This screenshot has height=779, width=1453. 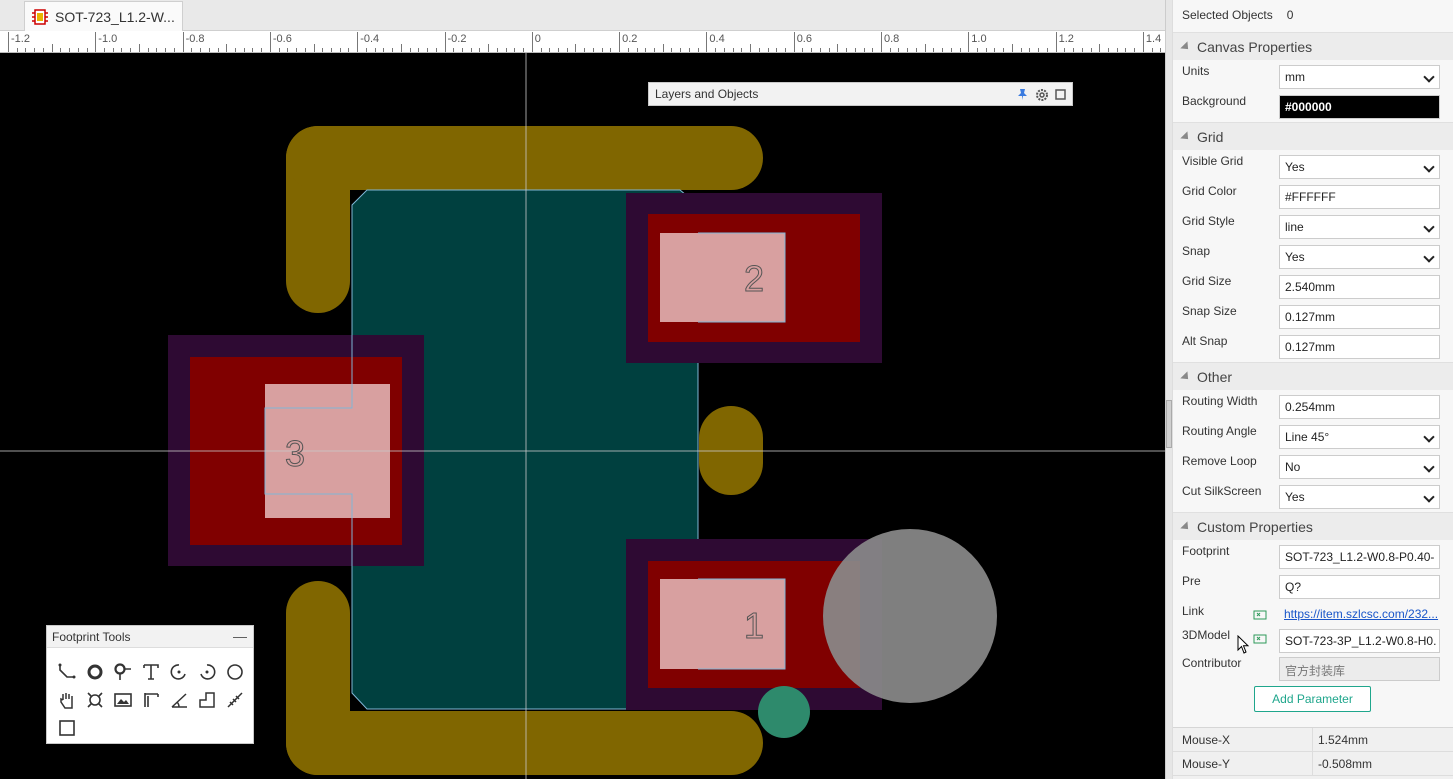 What do you see at coordinates (1359, 347) in the screenshot?
I see `alt-snap-input: 0.127mm` at bounding box center [1359, 347].